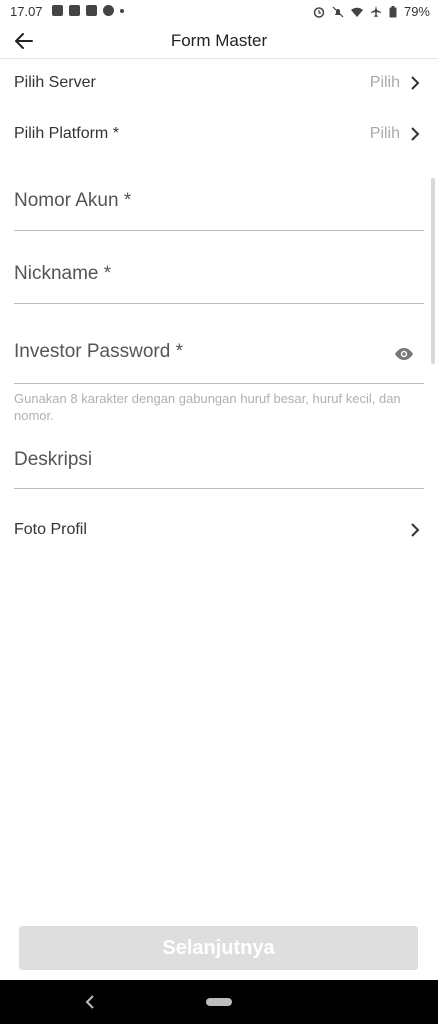 The image size is (438, 1024). I want to click on select-server-row: Pilih Server Pilih, so click(217, 83).